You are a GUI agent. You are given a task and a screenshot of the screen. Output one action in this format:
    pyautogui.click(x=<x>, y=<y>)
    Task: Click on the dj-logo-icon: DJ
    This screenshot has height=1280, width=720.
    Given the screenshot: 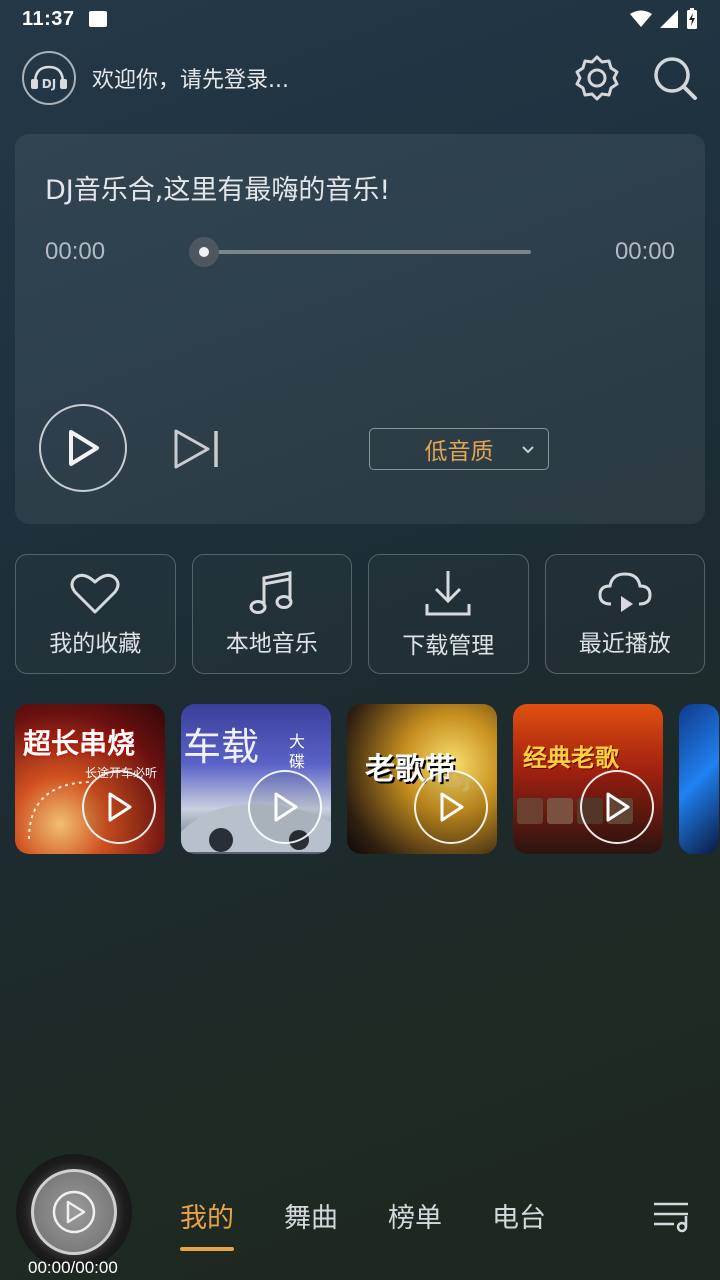 What is the action you would take?
    pyautogui.click(x=49, y=78)
    